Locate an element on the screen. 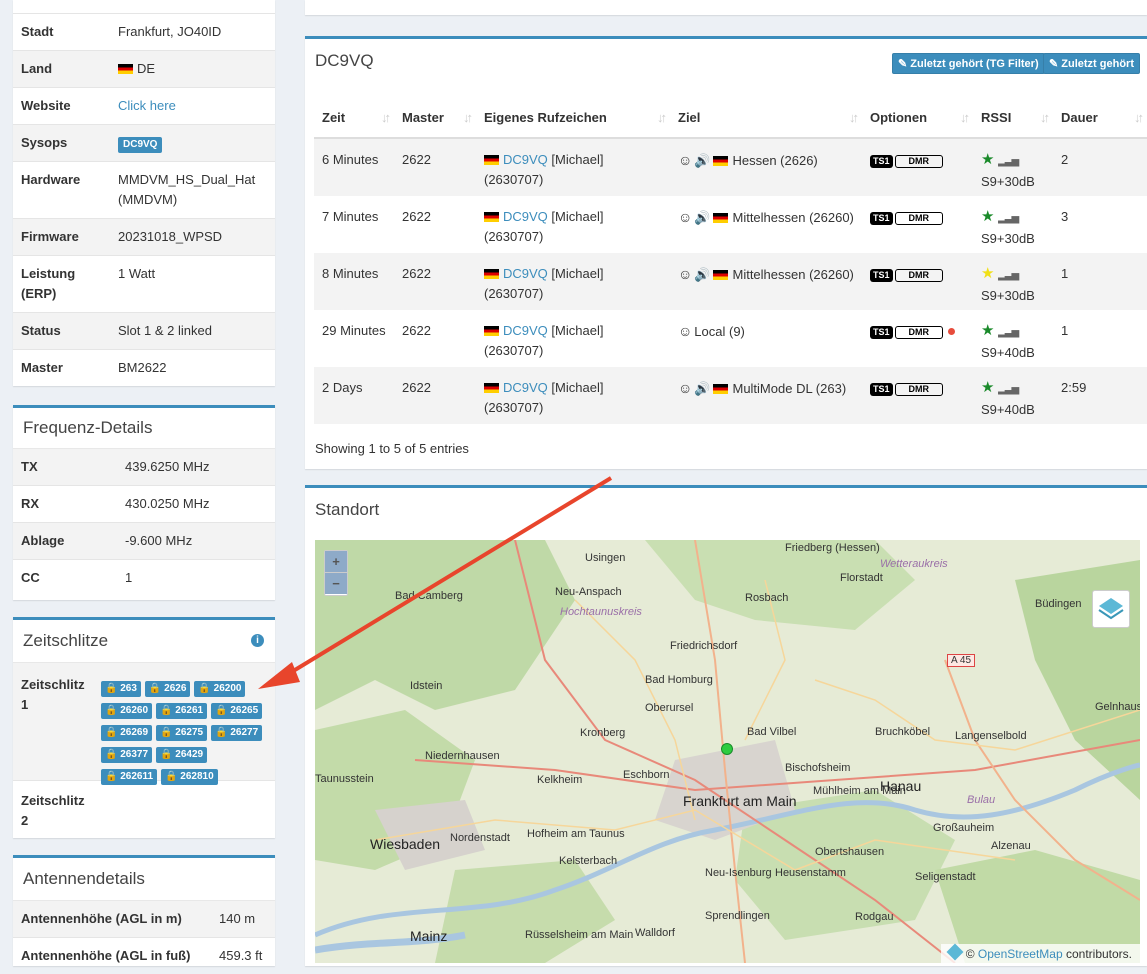 This screenshot has width=1147, height=974. talkgroup-badge: 🔒 26277 is located at coordinates (237, 733).